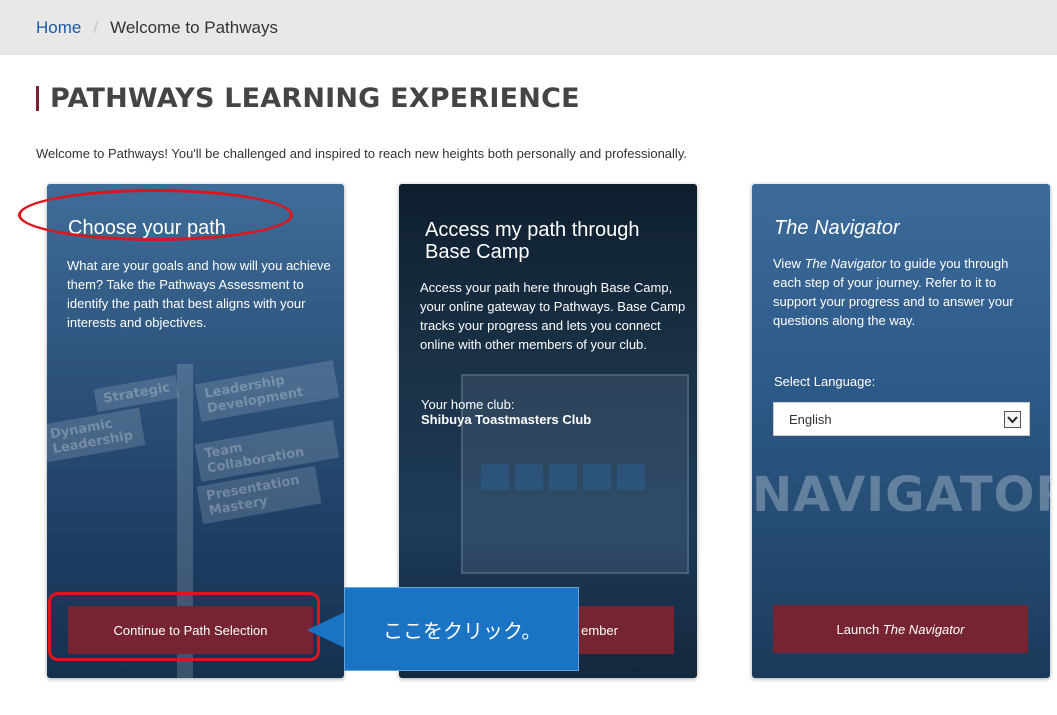 The image size is (1057, 715). I want to click on signpost-sign: Leadership Development, so click(267, 391).